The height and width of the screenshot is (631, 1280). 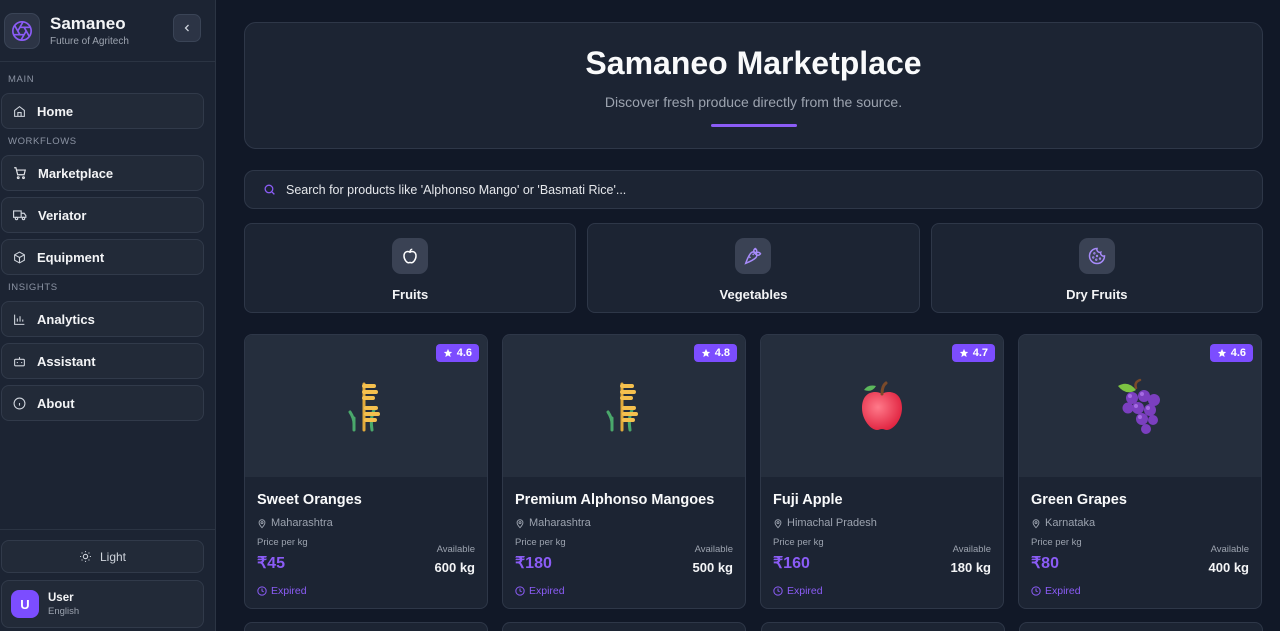 What do you see at coordinates (269, 189) in the screenshot?
I see `search-icon` at bounding box center [269, 189].